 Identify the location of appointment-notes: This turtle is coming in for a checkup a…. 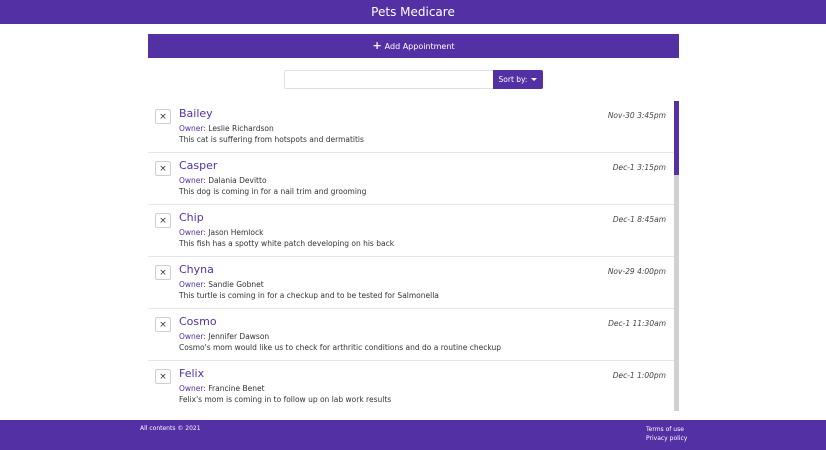
(309, 295).